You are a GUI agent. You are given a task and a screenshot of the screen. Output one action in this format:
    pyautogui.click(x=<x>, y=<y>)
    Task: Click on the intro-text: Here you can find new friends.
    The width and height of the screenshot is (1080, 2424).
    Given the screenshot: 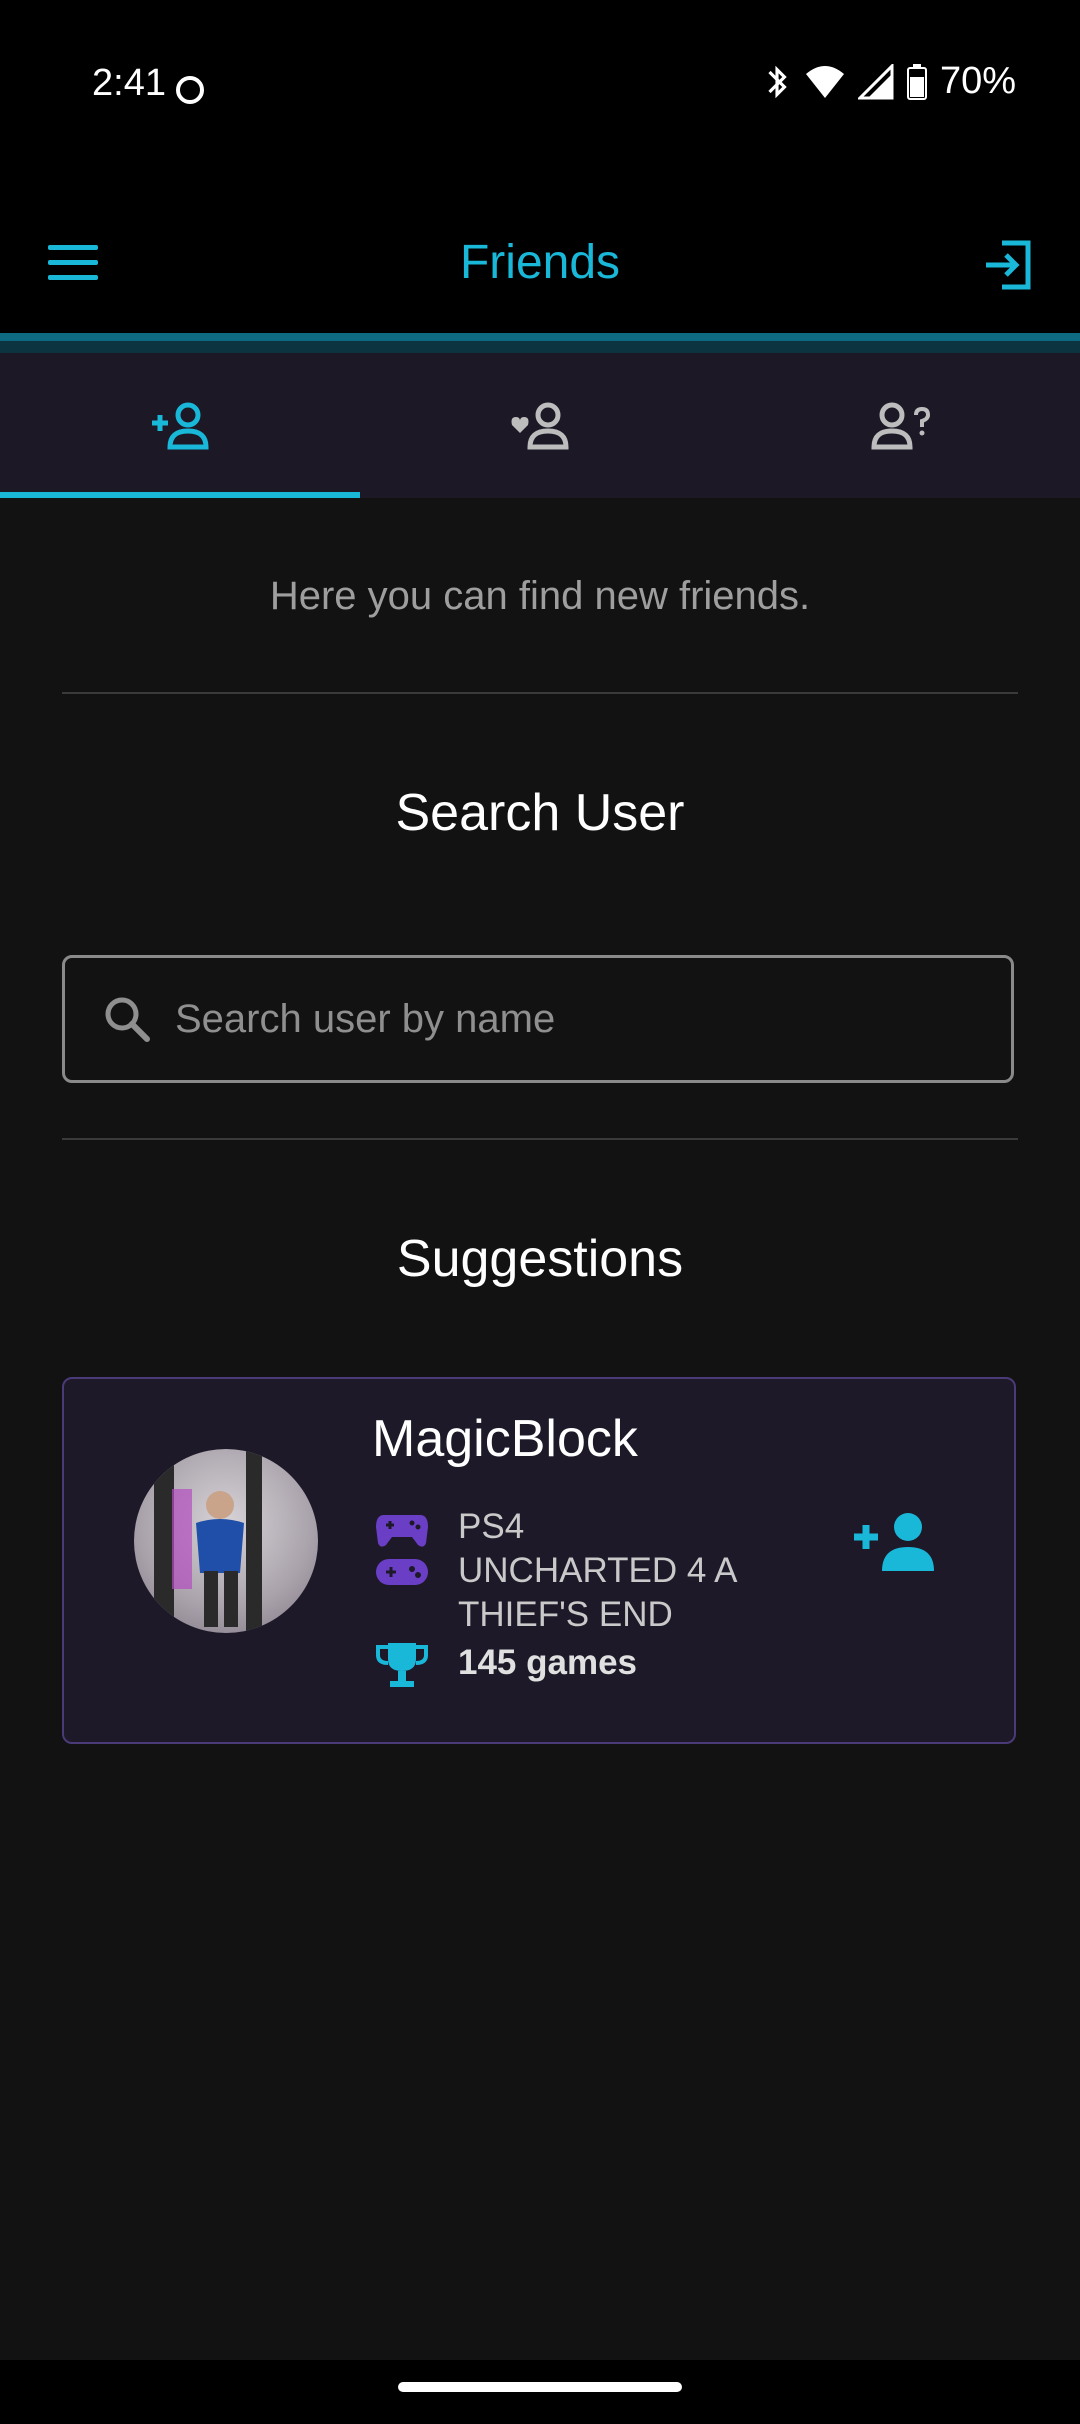 What is the action you would take?
    pyautogui.click(x=540, y=596)
    